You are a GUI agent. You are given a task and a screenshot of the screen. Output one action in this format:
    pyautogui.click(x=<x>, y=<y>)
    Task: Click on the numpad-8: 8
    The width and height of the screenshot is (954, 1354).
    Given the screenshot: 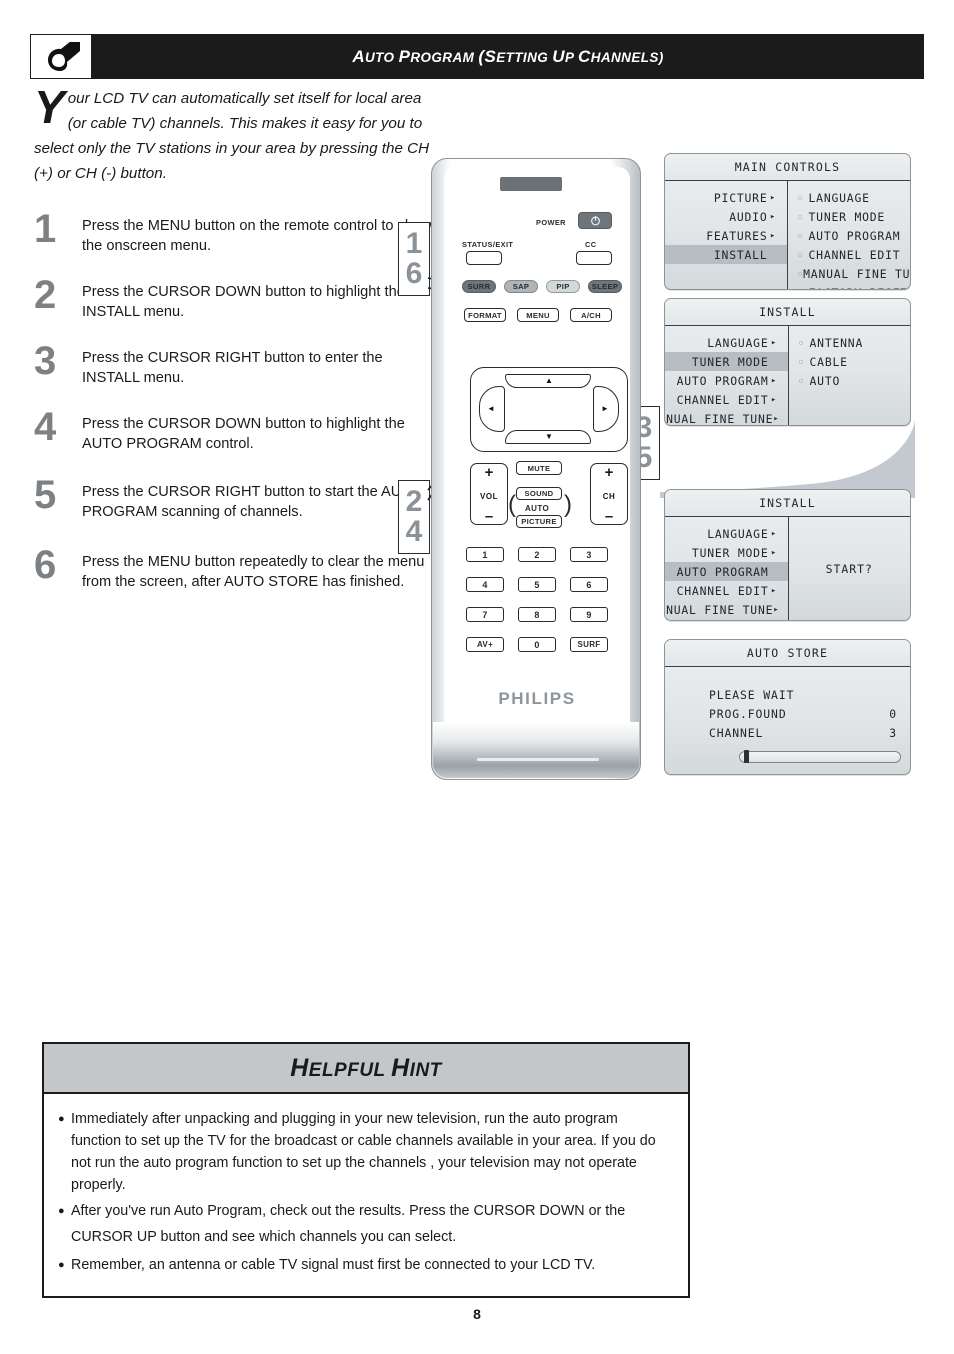 What is the action you would take?
    pyautogui.click(x=537, y=614)
    